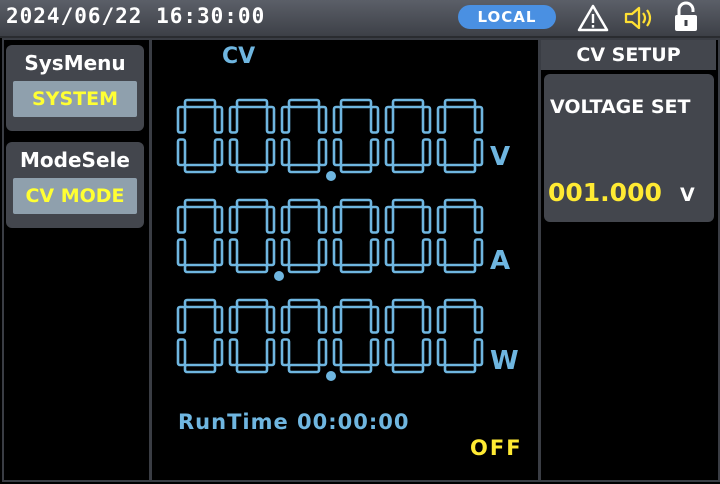 The image size is (720, 484). I want to click on voltage-set-label: VOLTAGE SET, so click(620, 107).